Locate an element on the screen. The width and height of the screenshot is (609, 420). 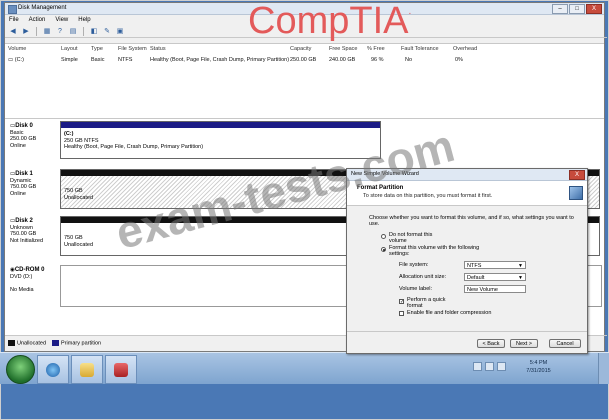
back-arrow-icon: ◀ is located at coordinates (13, 31).